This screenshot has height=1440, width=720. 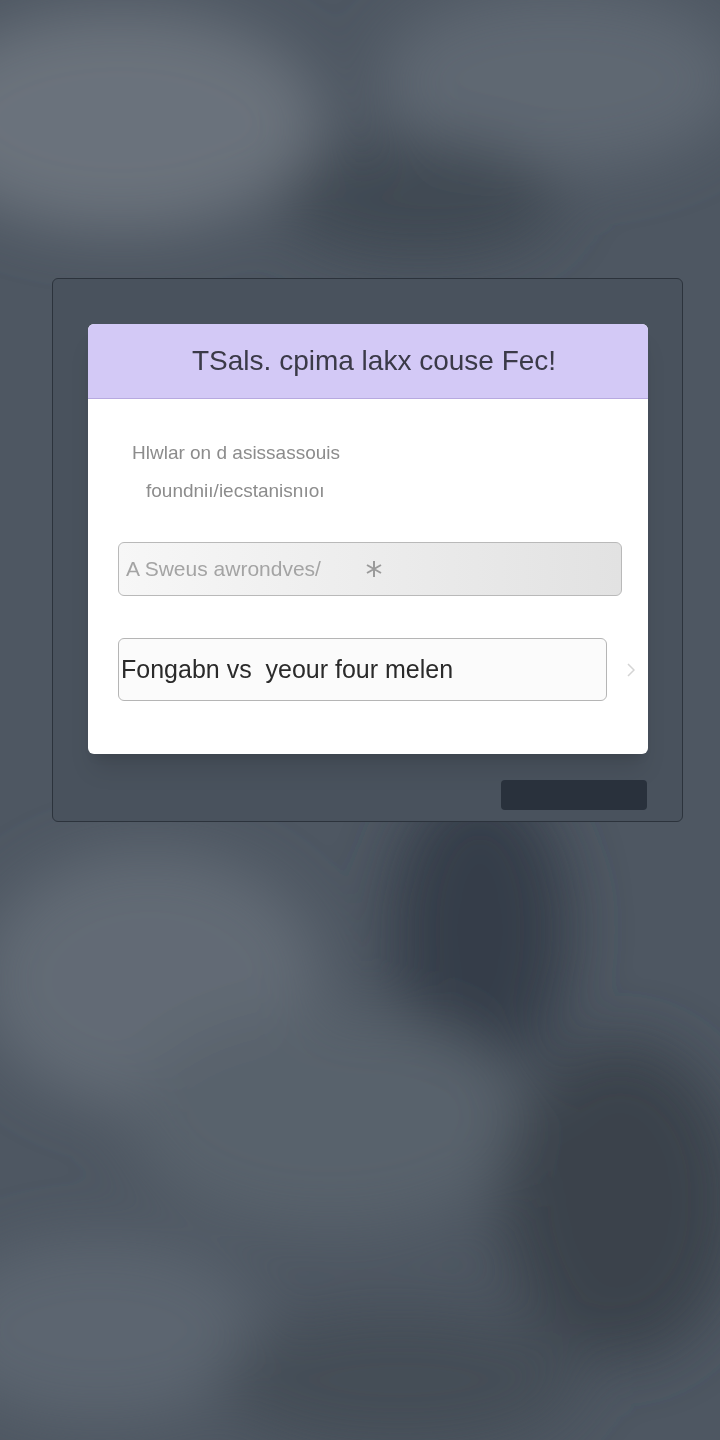 I want to click on dark-button, so click(x=574, y=795).